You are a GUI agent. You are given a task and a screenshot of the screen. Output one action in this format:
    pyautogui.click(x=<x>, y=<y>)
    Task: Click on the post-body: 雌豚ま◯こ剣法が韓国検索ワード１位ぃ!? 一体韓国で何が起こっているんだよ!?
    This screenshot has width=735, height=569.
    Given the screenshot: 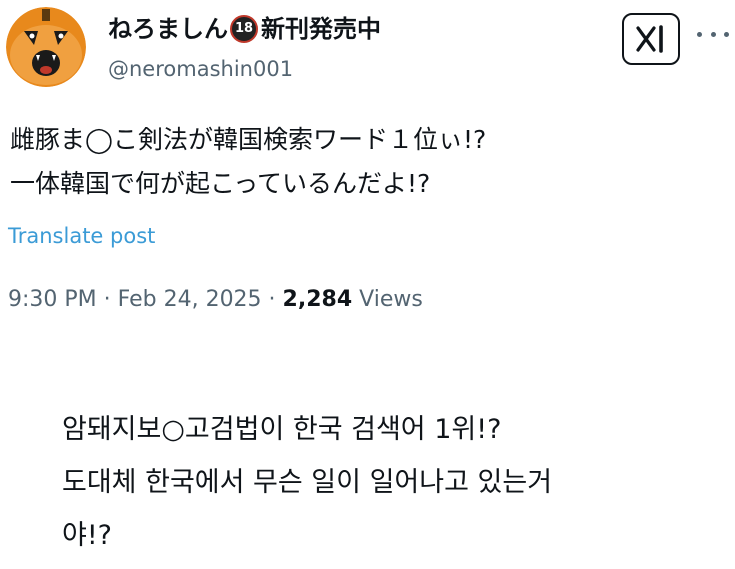 What is the action you would take?
    pyautogui.click(x=360, y=162)
    